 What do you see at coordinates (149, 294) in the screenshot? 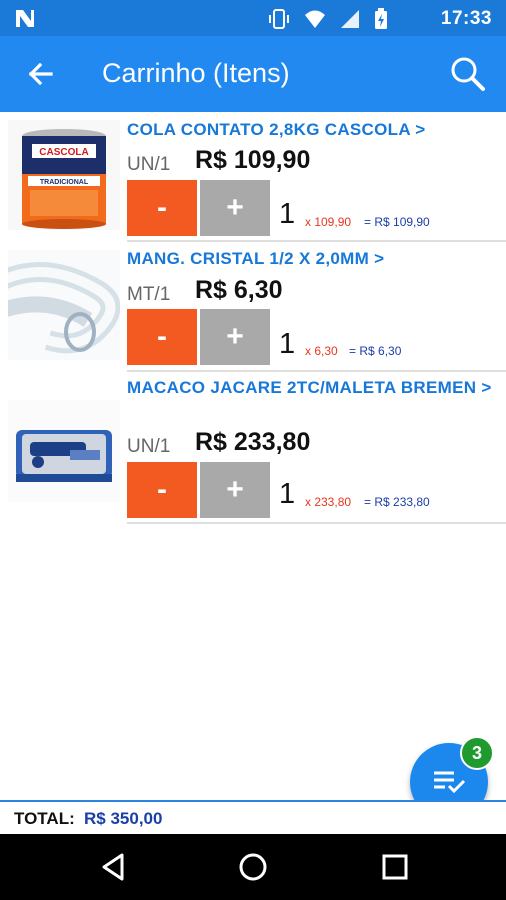
I see `product-unit: MT/1` at bounding box center [149, 294].